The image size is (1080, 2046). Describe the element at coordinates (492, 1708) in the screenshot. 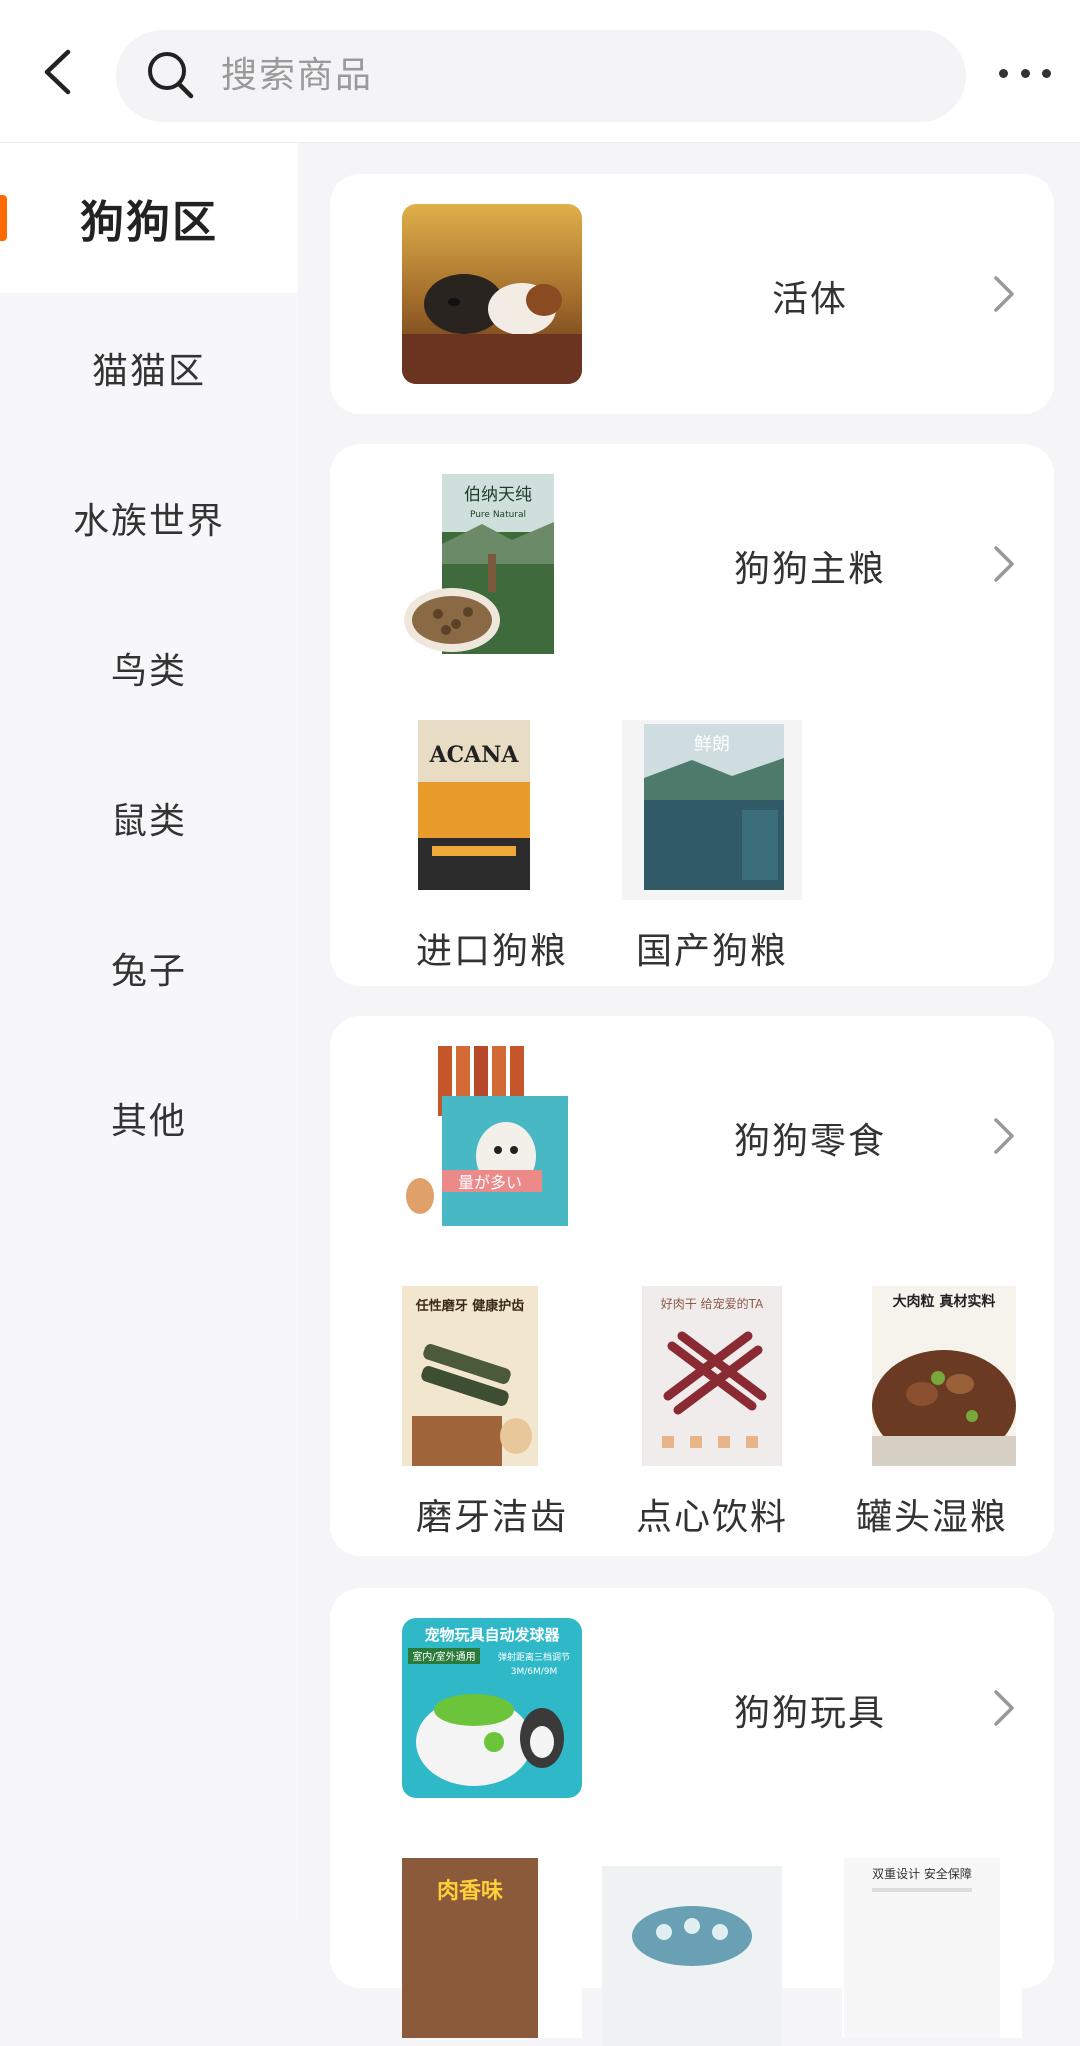

I see `ball-launcher-photo: 宠物玩具自动发球器 室内/室外通用 弹射距离三档调节 3M/6M/9M` at that location.